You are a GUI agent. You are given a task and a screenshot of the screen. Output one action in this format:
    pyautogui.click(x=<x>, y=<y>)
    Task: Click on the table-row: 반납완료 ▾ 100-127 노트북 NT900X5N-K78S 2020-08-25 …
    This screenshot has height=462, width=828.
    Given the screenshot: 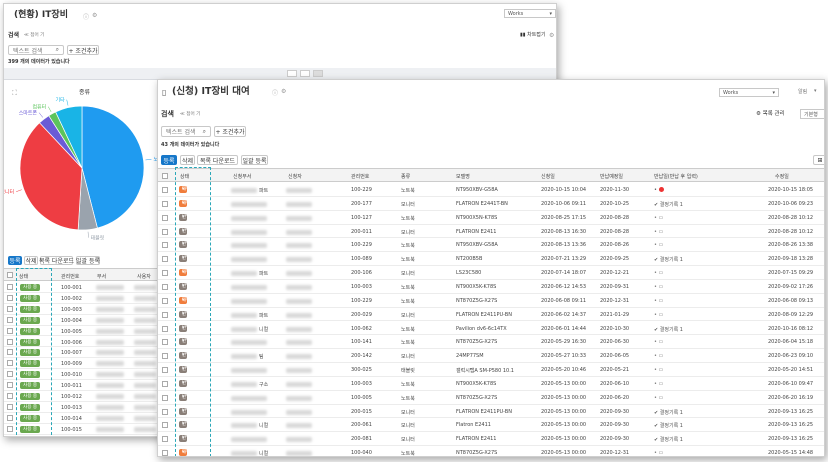 What is the action you would take?
    pyautogui.click(x=491, y=218)
    